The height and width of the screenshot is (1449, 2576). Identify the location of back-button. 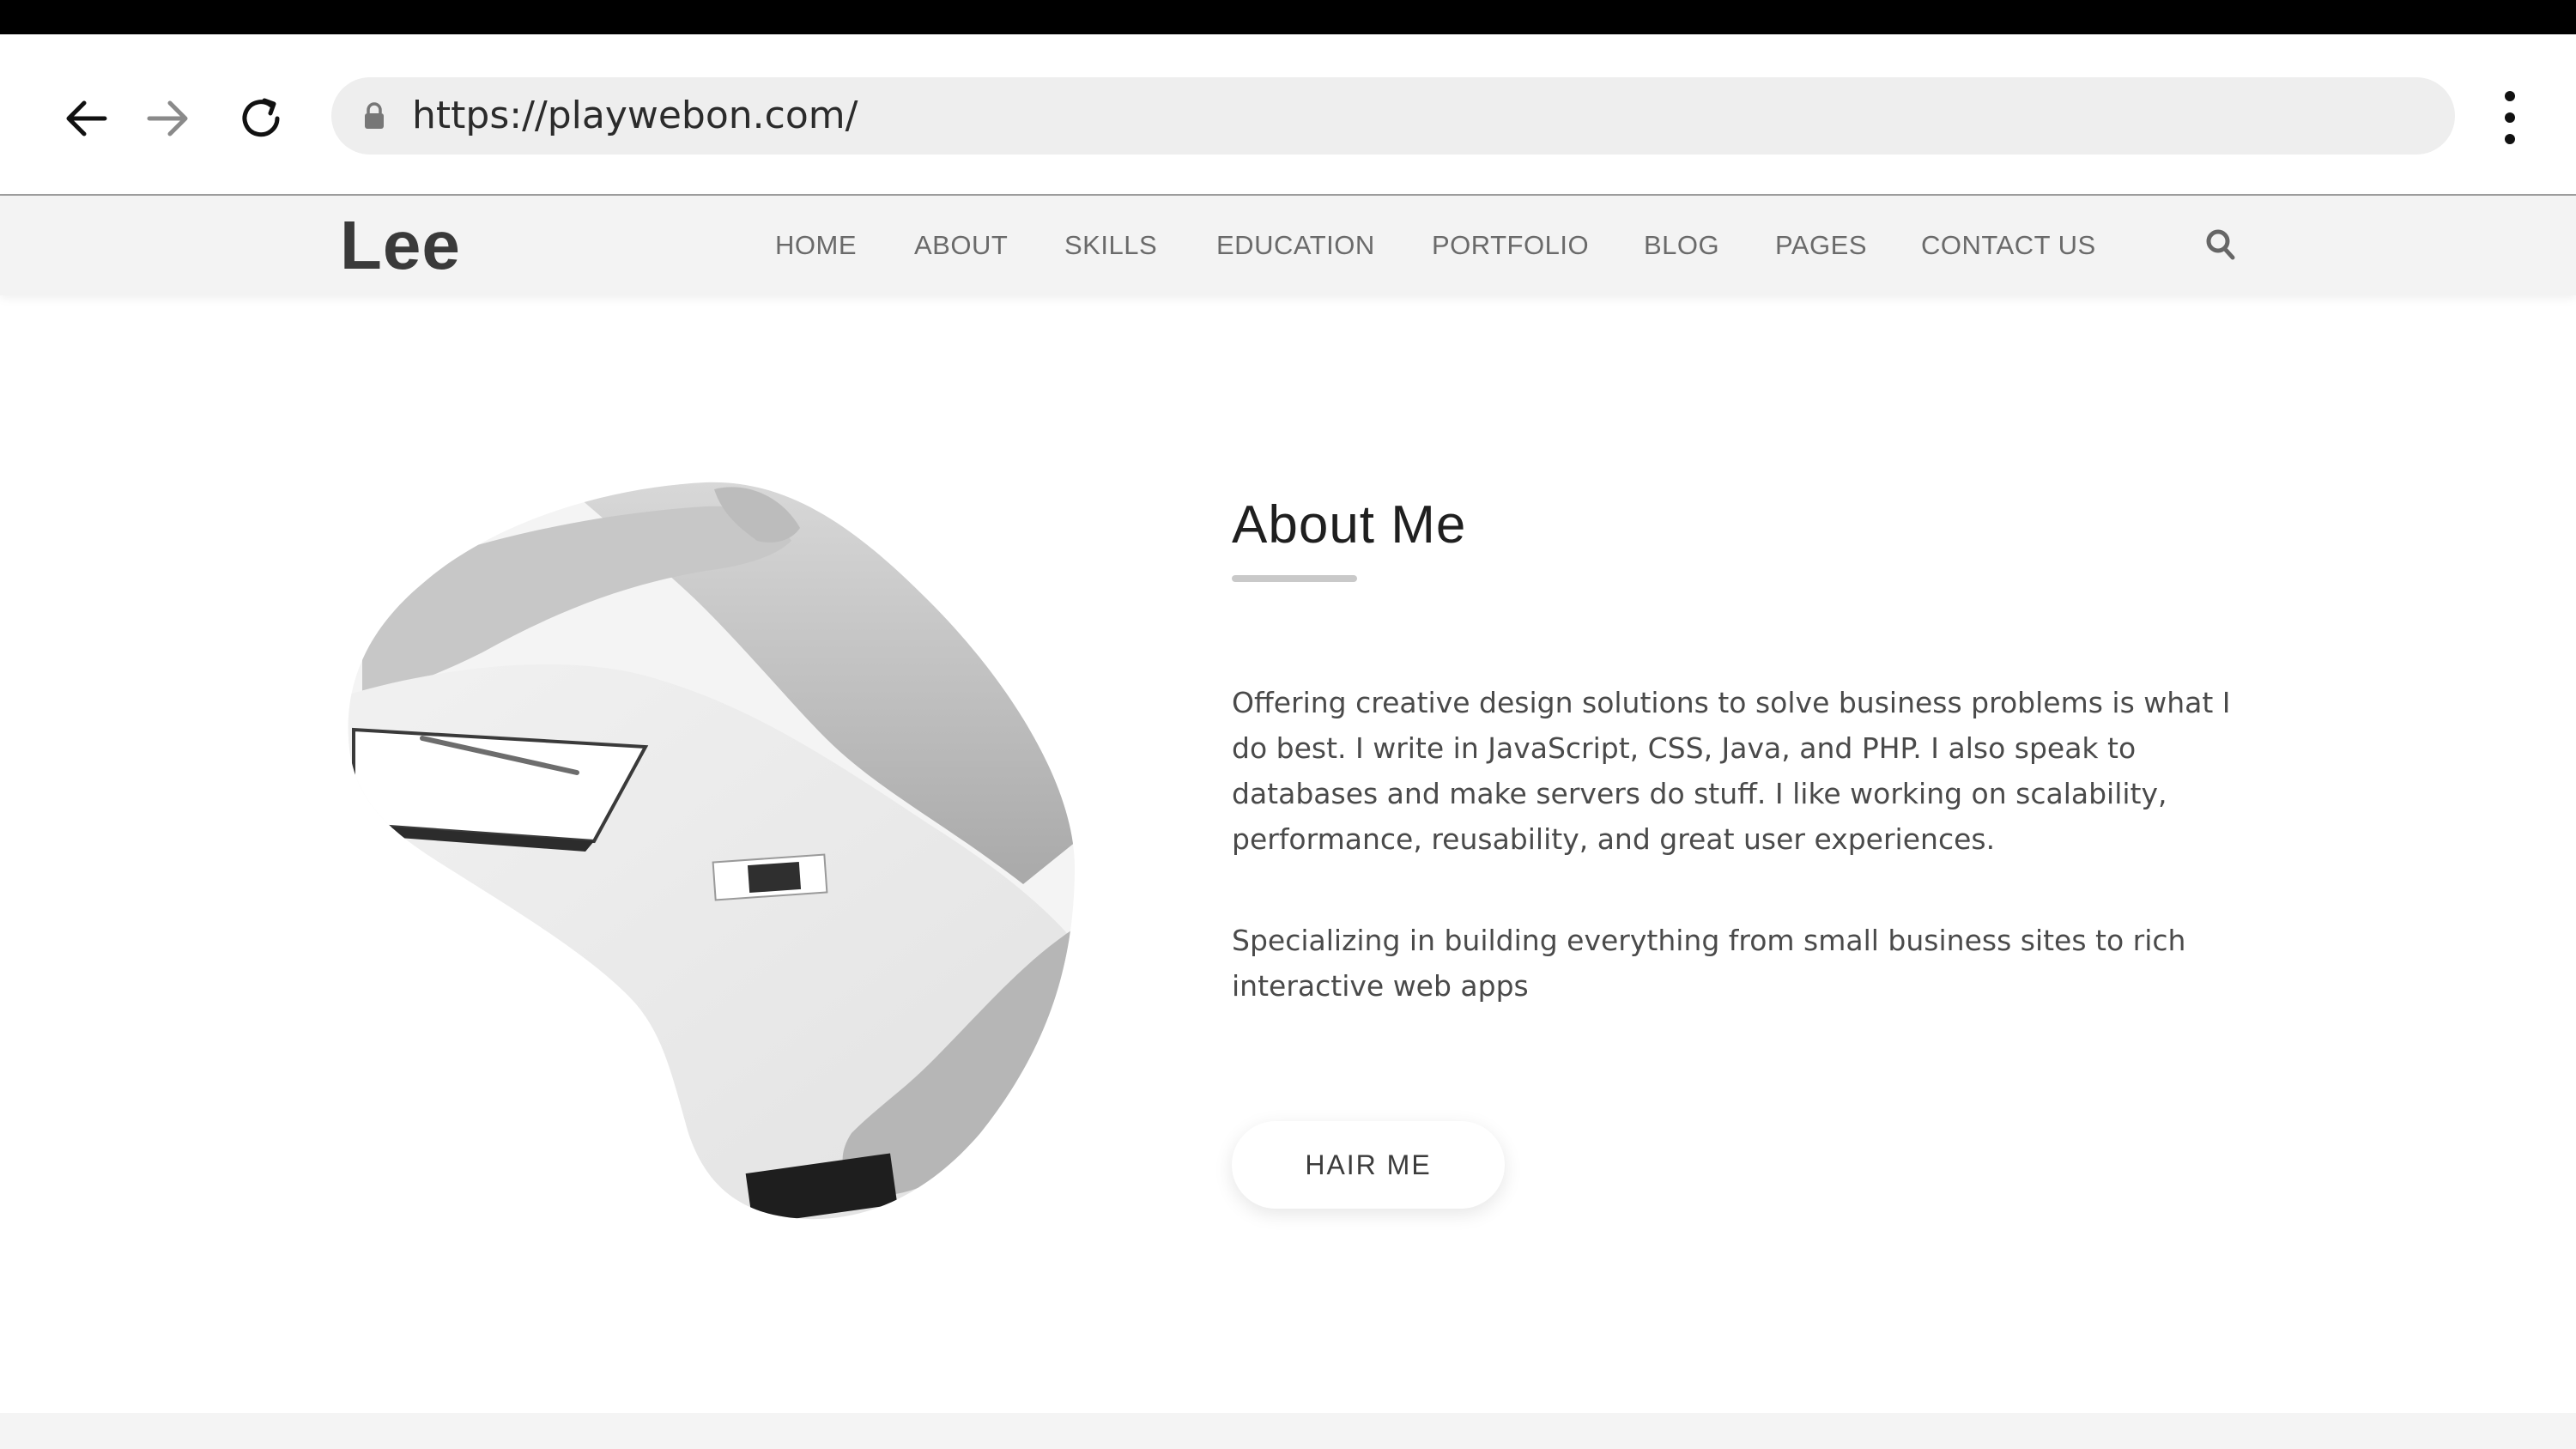
(85, 118).